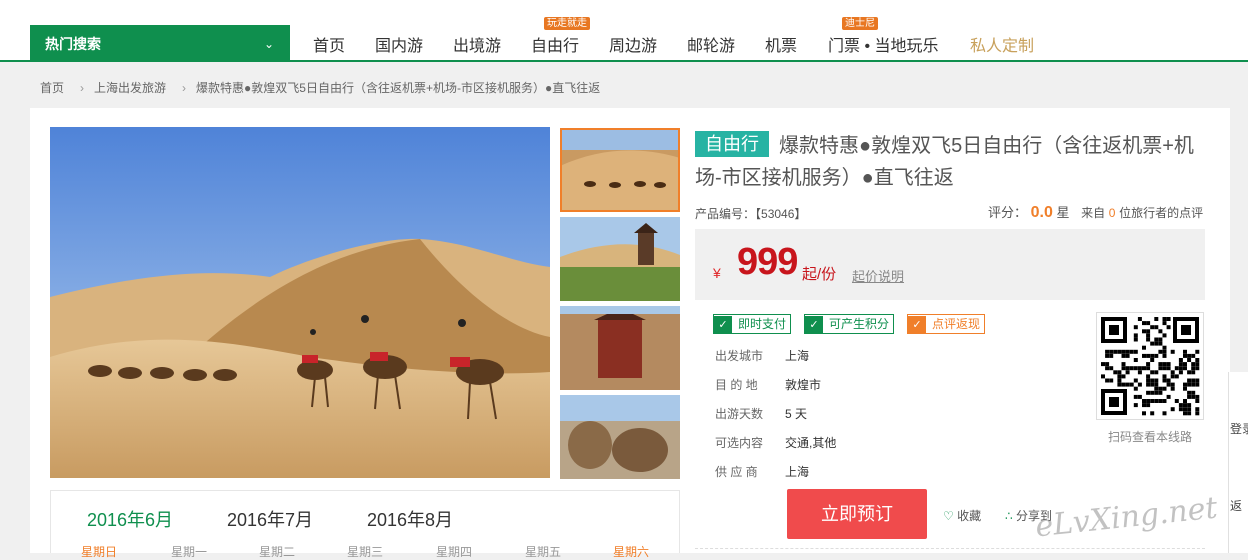  What do you see at coordinates (130, 519) in the screenshot?
I see `calendar-month-tab: 2016年6月` at bounding box center [130, 519].